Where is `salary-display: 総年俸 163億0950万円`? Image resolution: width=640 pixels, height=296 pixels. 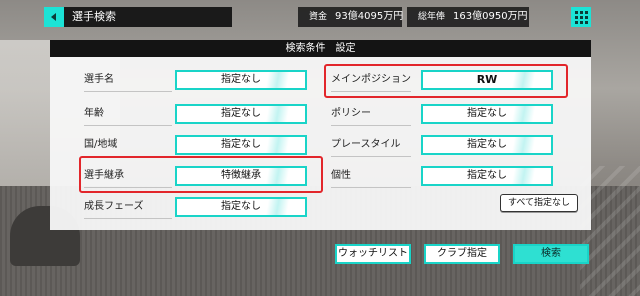 salary-display: 総年俸 163億0950万円 is located at coordinates (468, 17).